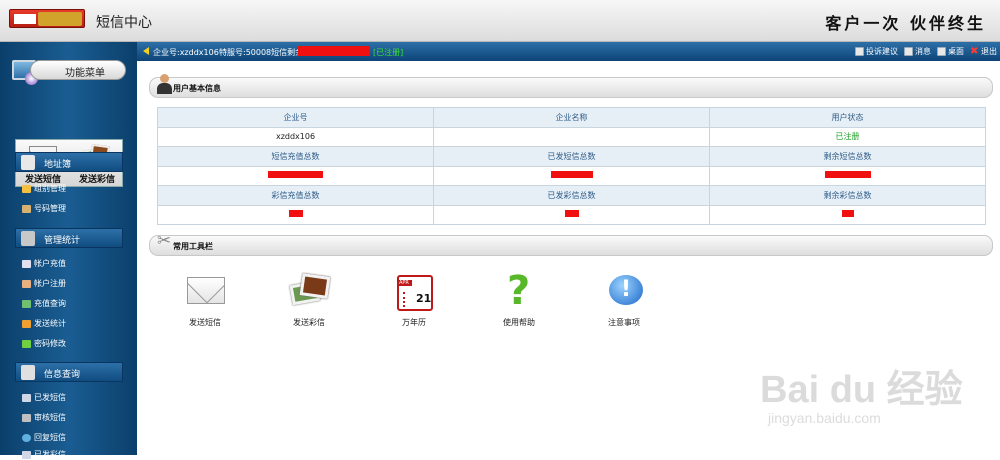  Describe the element at coordinates (624, 303) in the screenshot. I see `tool-notes: ! 注意事项` at that location.